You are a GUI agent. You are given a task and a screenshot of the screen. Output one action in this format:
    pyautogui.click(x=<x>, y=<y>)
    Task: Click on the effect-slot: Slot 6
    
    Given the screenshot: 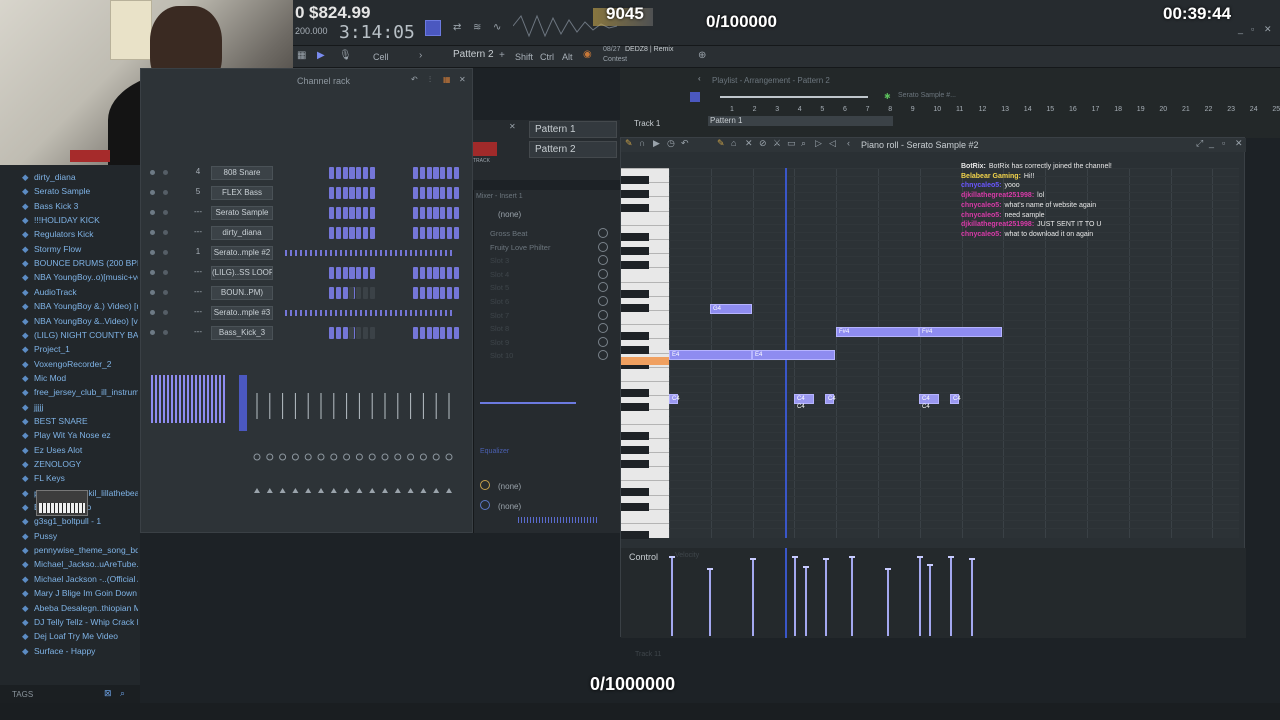 What is the action you would take?
    pyautogui.click(x=499, y=301)
    